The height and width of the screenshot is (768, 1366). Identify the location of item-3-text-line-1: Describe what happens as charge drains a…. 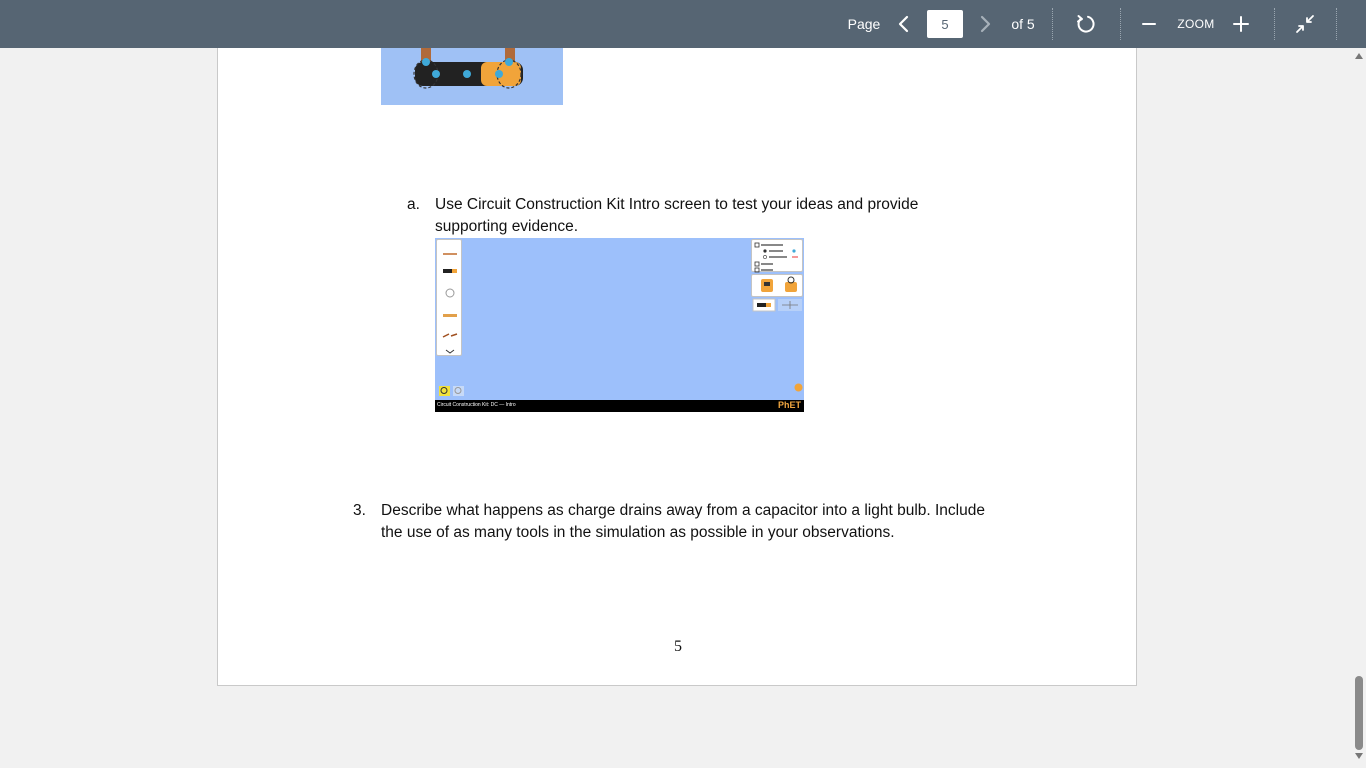
(683, 510).